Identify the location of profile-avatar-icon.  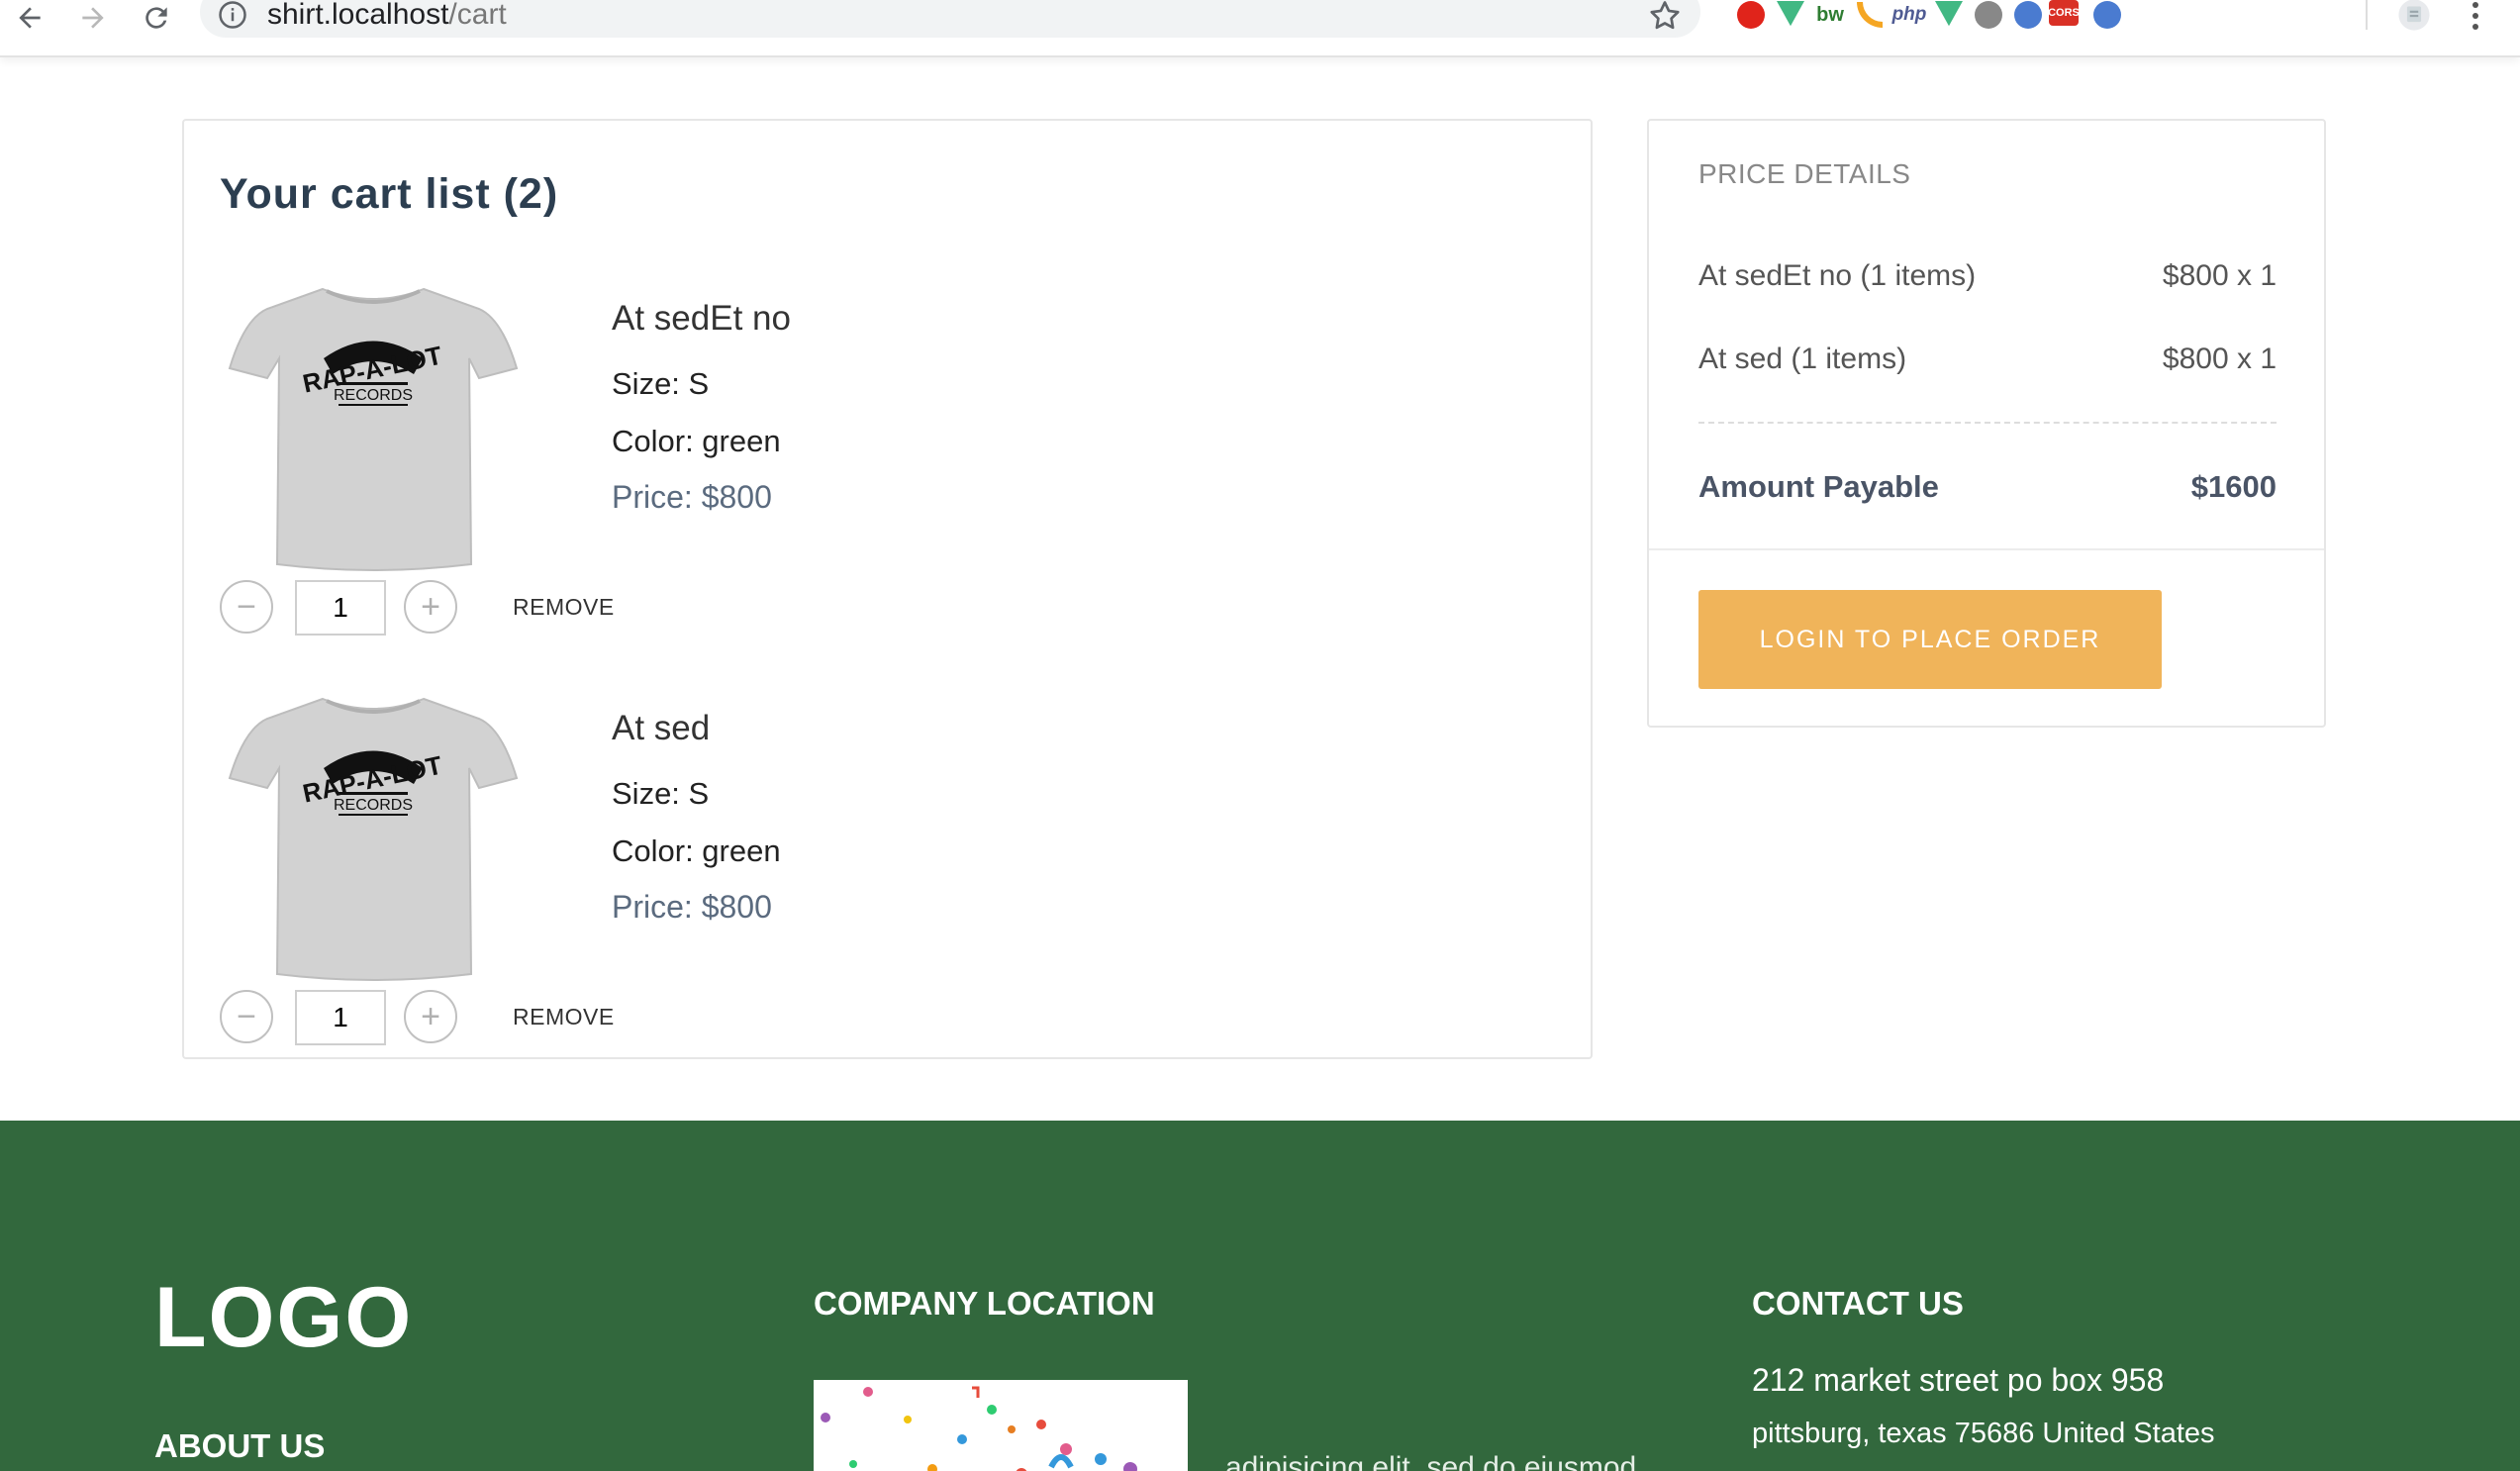
(2414, 16).